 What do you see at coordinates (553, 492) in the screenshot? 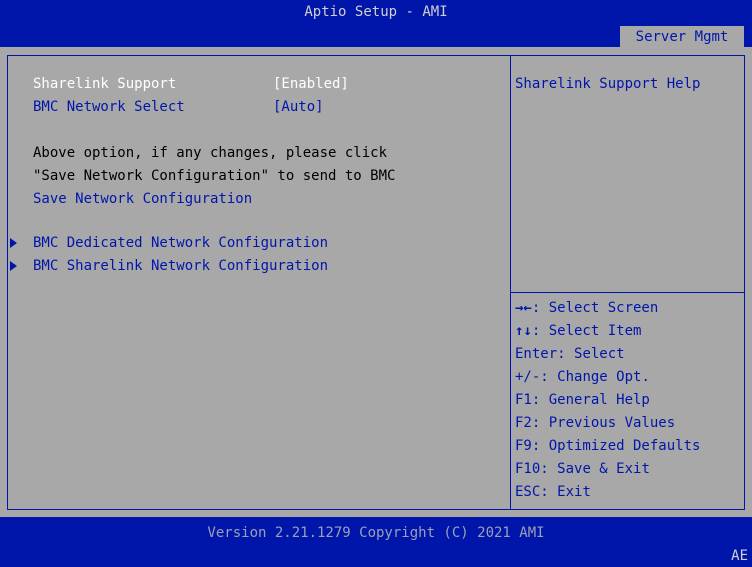
I see `key-legend-exit: ESC: Exit` at bounding box center [553, 492].